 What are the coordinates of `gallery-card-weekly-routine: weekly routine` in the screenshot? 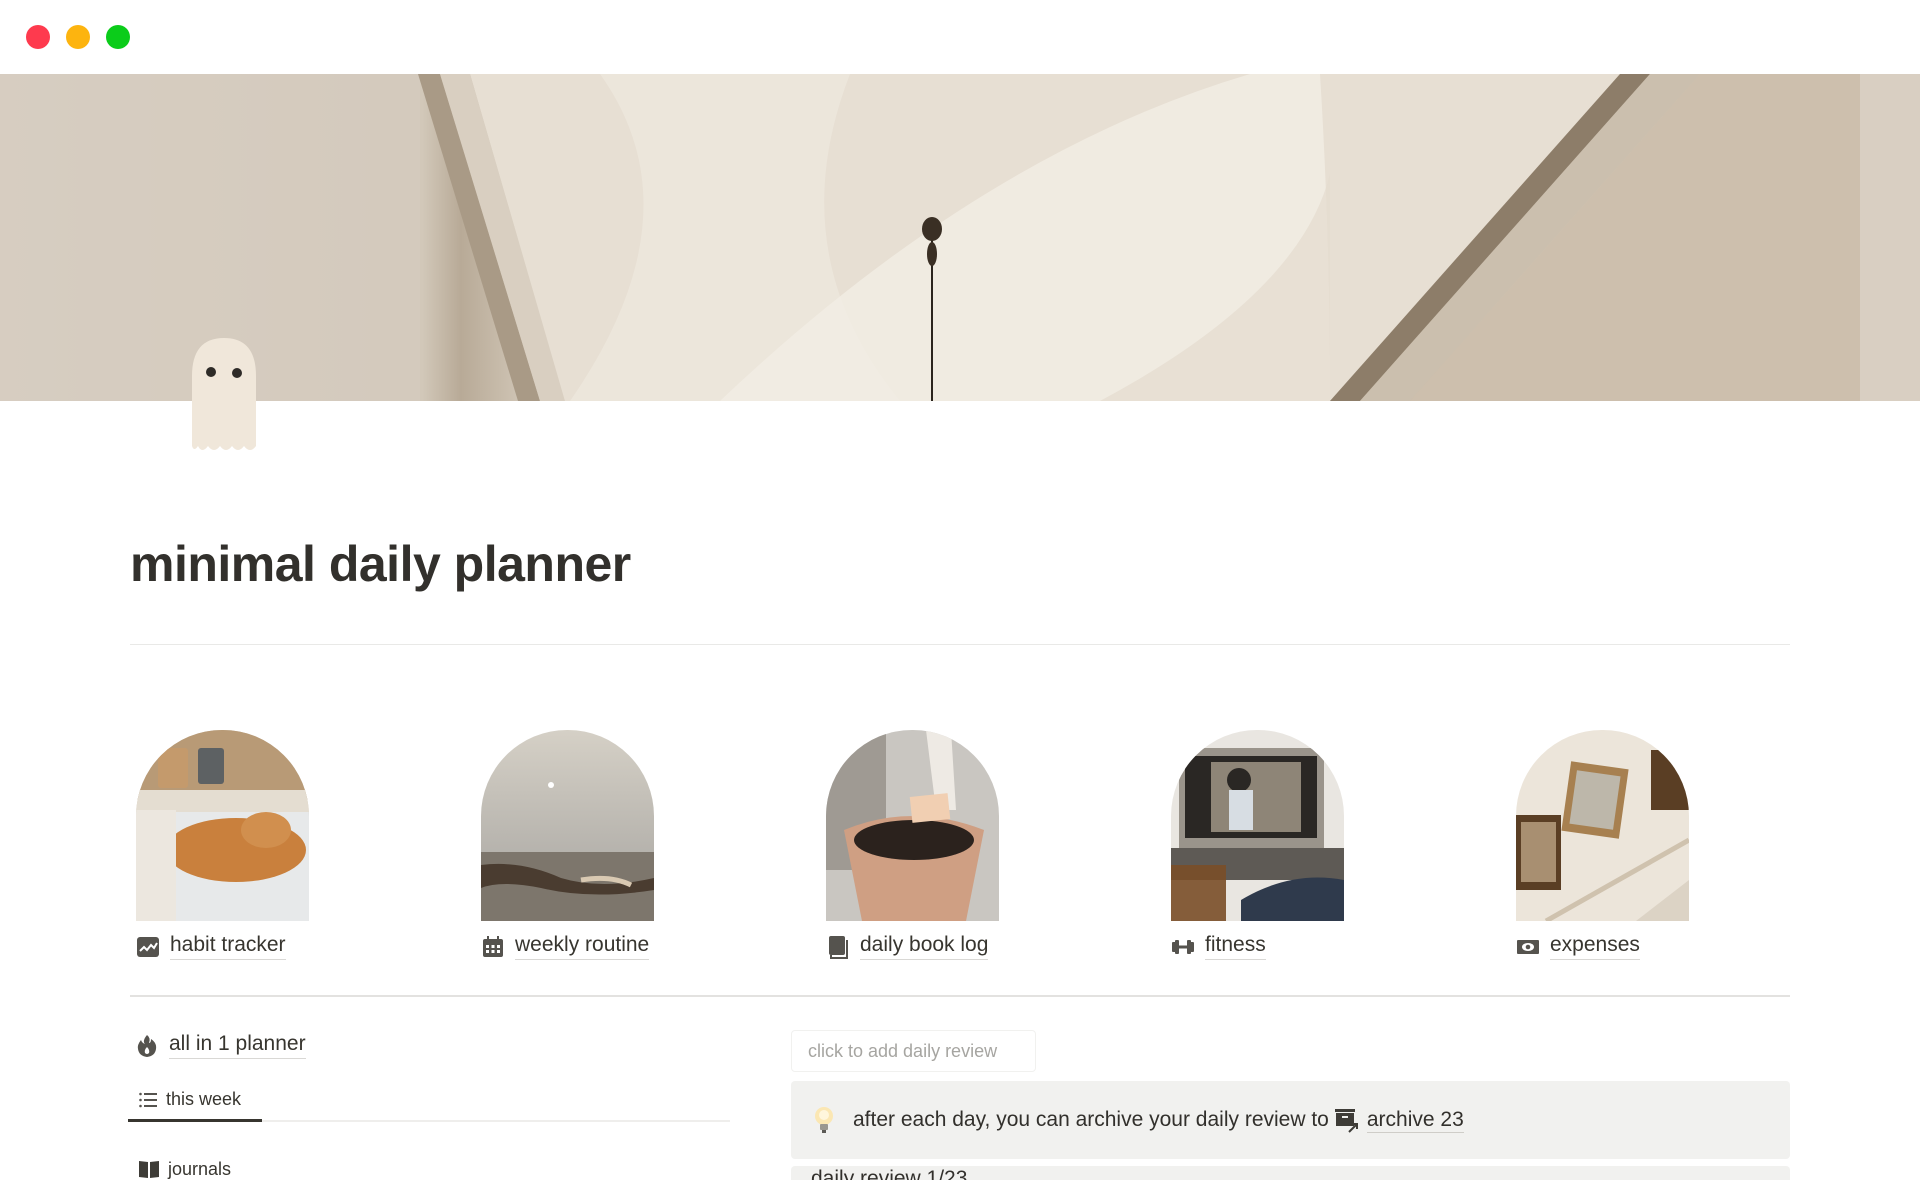 It's located at (631, 845).